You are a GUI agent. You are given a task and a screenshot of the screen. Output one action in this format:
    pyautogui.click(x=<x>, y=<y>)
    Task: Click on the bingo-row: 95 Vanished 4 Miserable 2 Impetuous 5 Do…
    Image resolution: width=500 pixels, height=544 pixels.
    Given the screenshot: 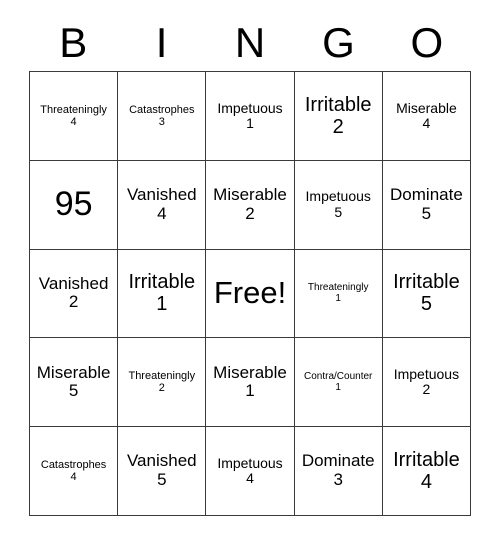 What is the action you would take?
    pyautogui.click(x=251, y=205)
    